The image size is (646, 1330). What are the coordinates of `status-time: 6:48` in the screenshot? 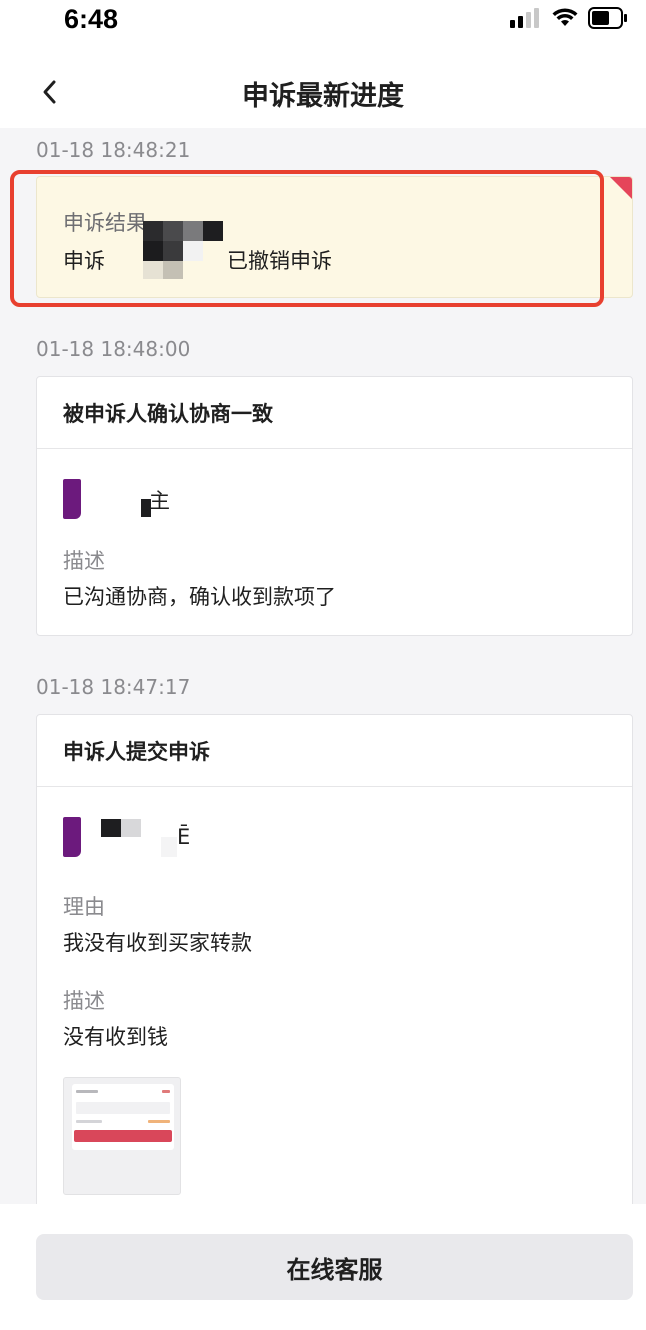 It's located at (91, 19).